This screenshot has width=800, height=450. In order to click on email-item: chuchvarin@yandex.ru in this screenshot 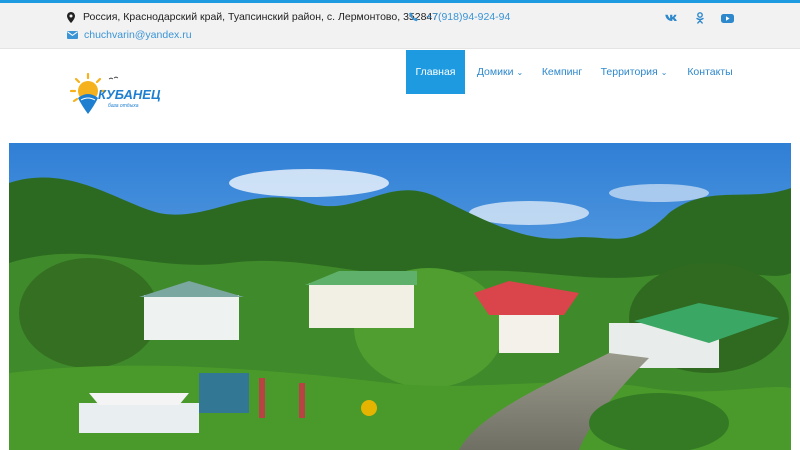, I will do `click(129, 35)`.